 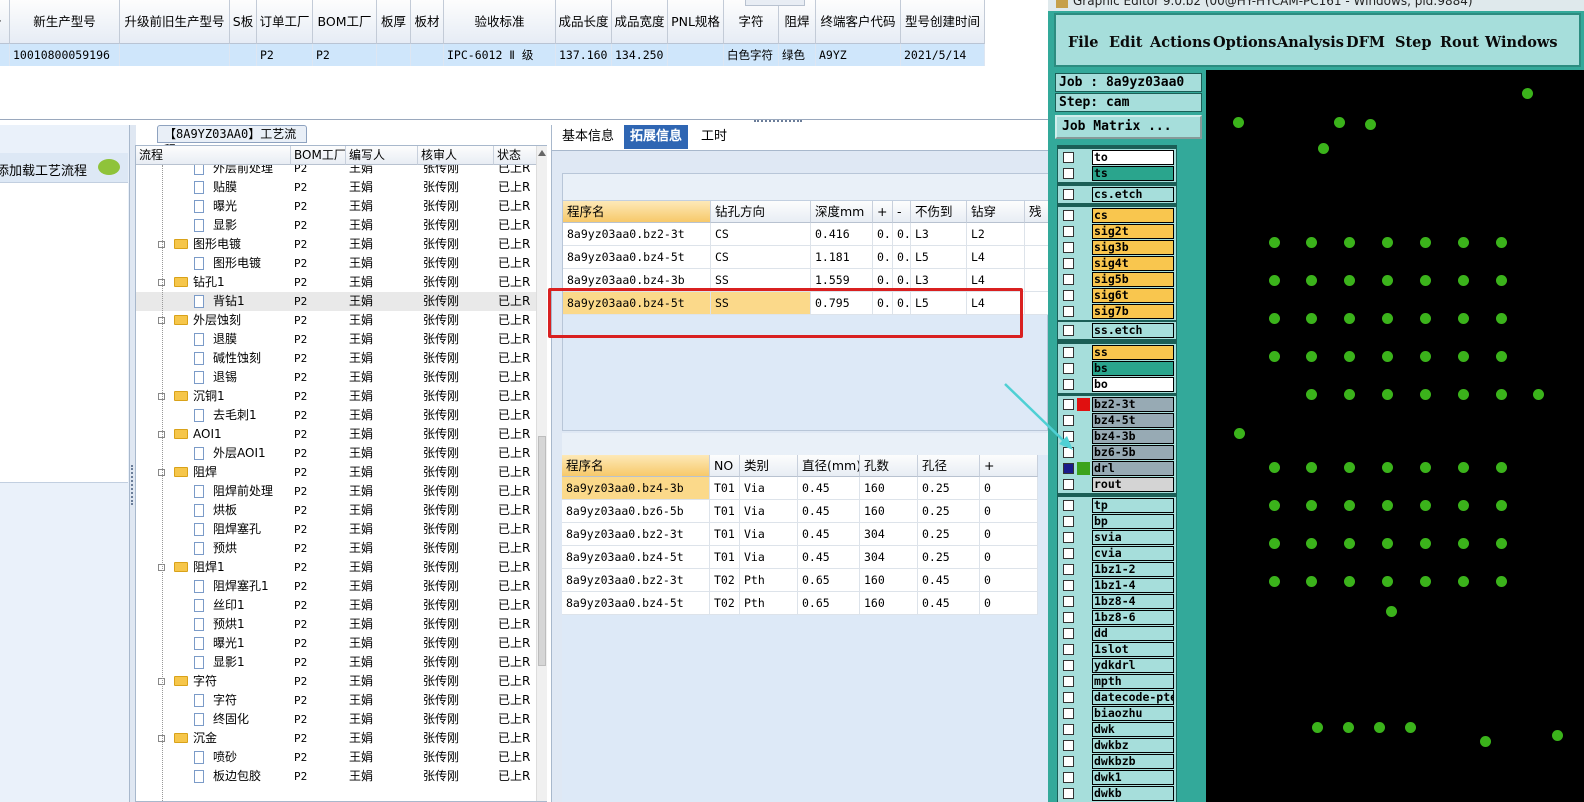 What do you see at coordinates (542, 551) in the screenshot?
I see `scroll-thumb` at bounding box center [542, 551].